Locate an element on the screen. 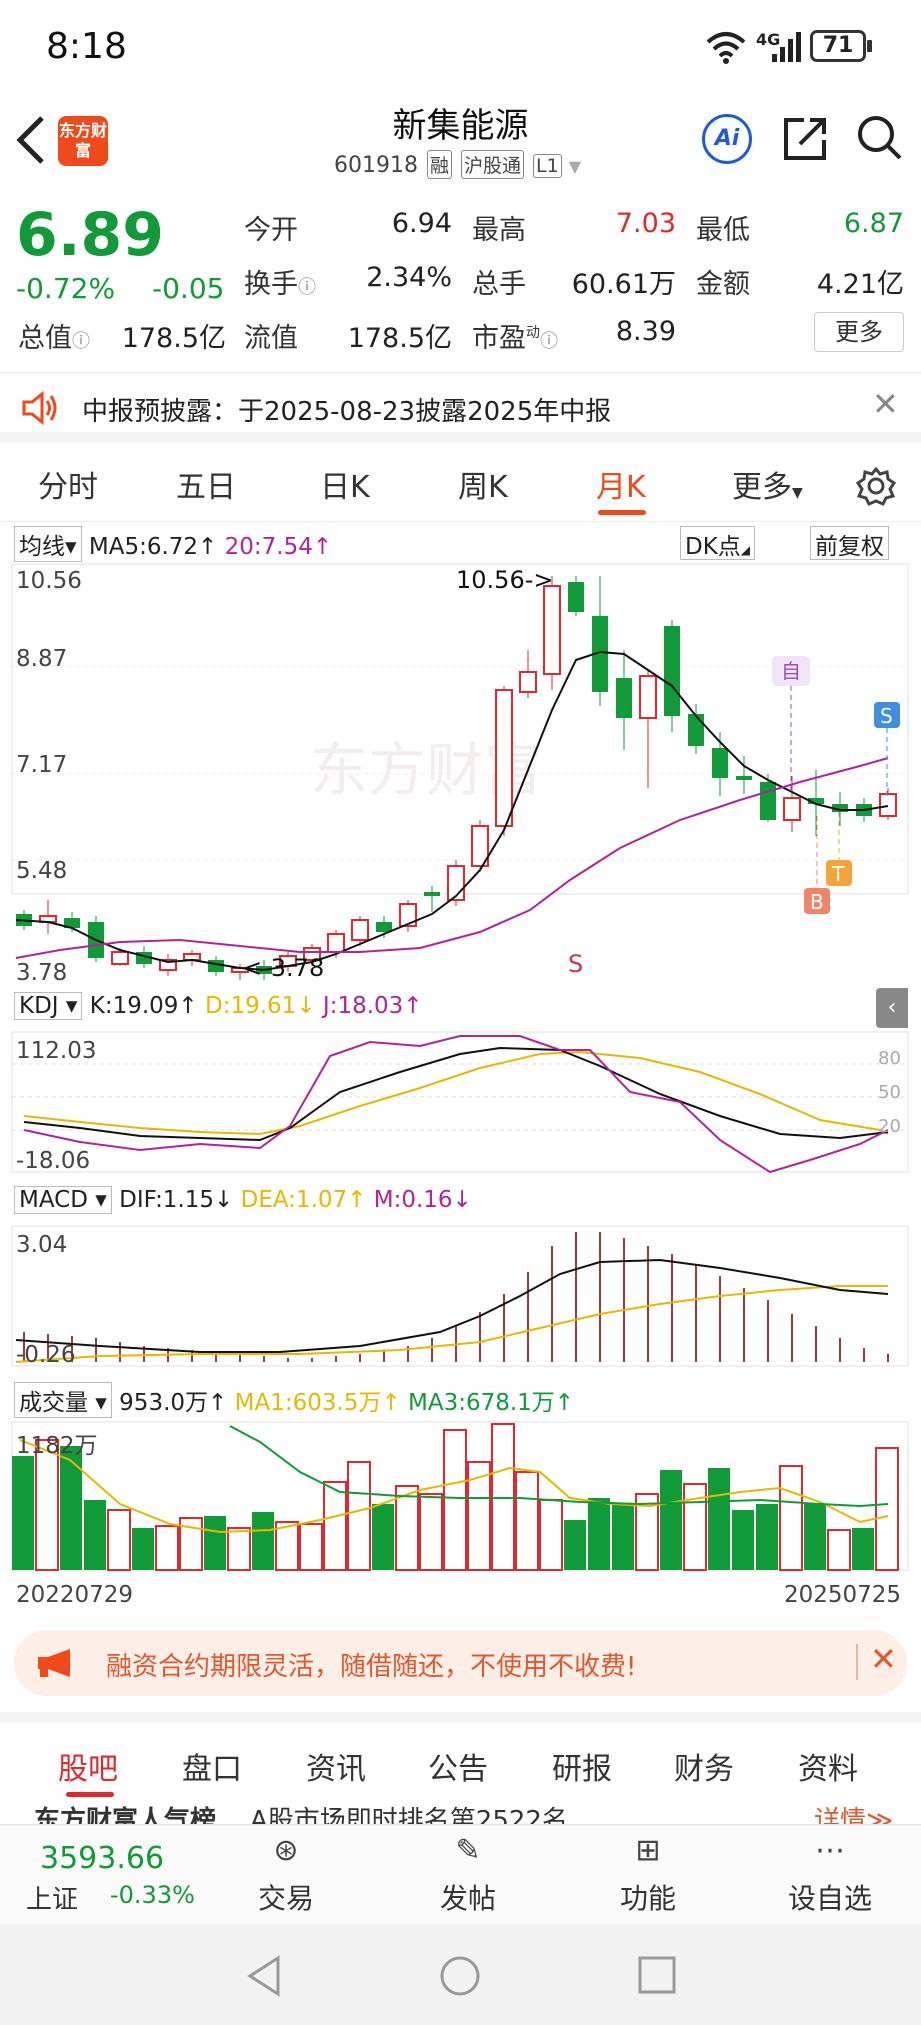  trade-button: ⊛ 交易 is located at coordinates (286, 1875).